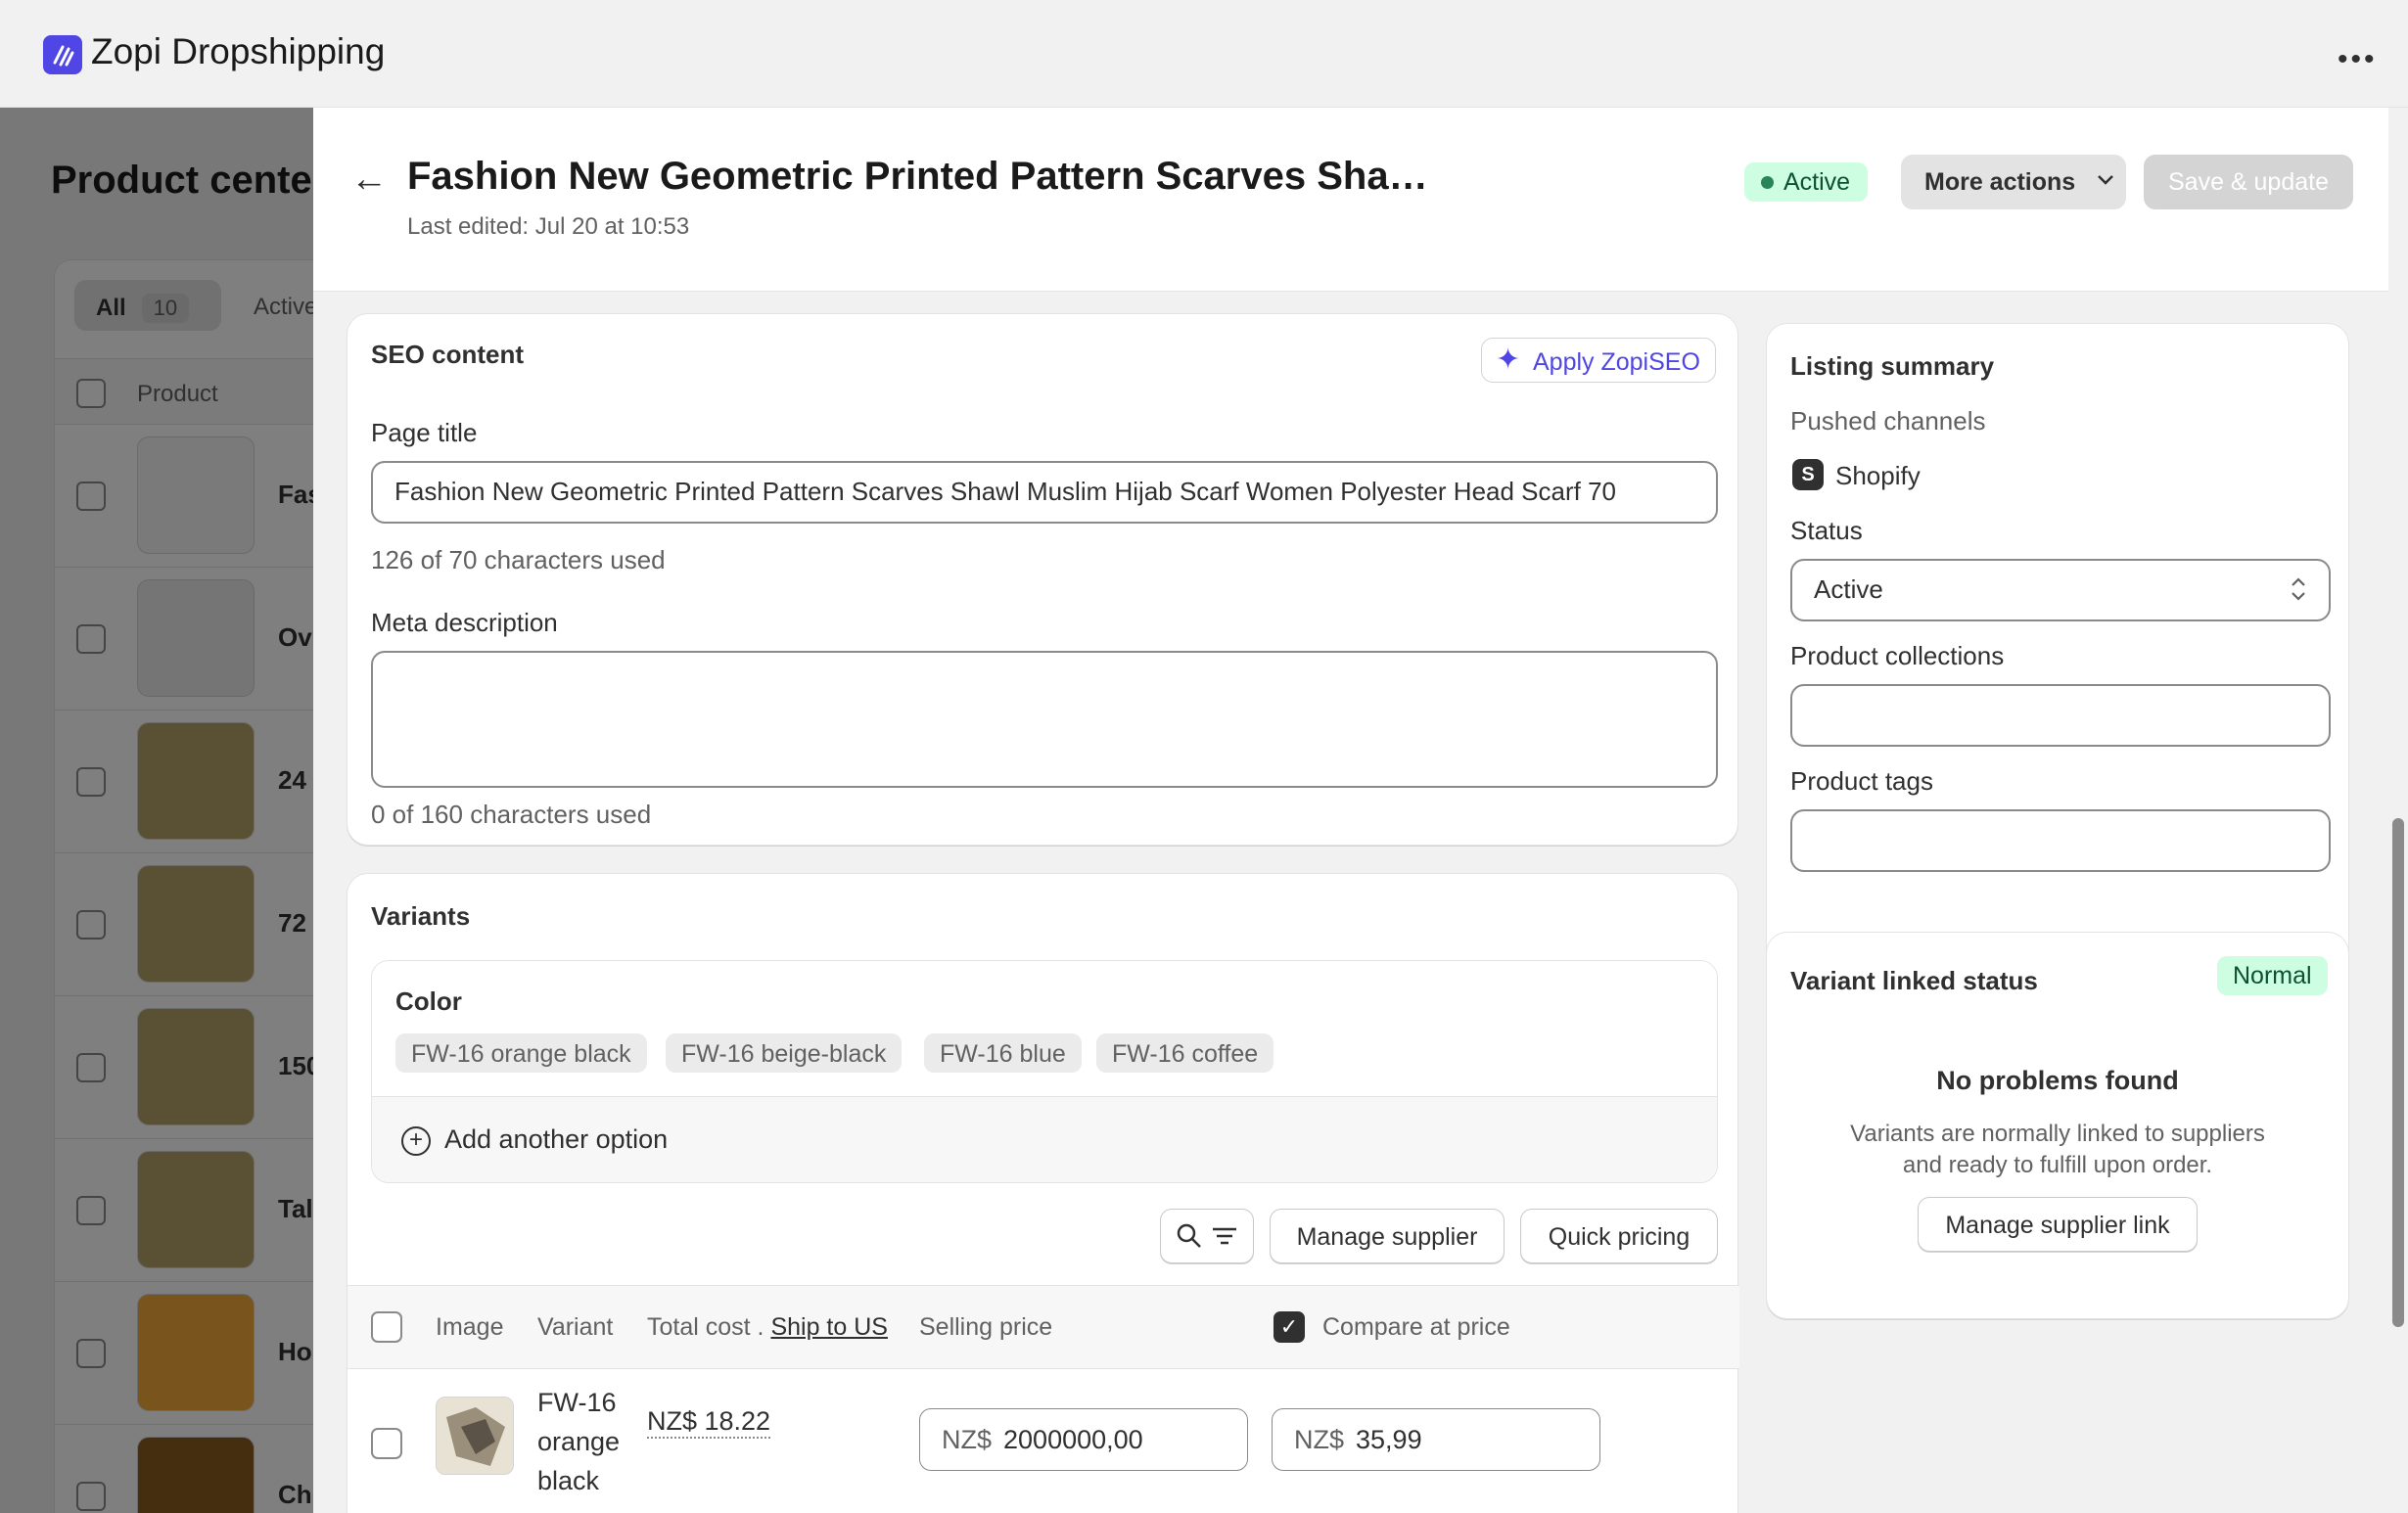  Describe the element at coordinates (2248, 182) in the screenshot. I see `save-update-button: Save & update` at that location.